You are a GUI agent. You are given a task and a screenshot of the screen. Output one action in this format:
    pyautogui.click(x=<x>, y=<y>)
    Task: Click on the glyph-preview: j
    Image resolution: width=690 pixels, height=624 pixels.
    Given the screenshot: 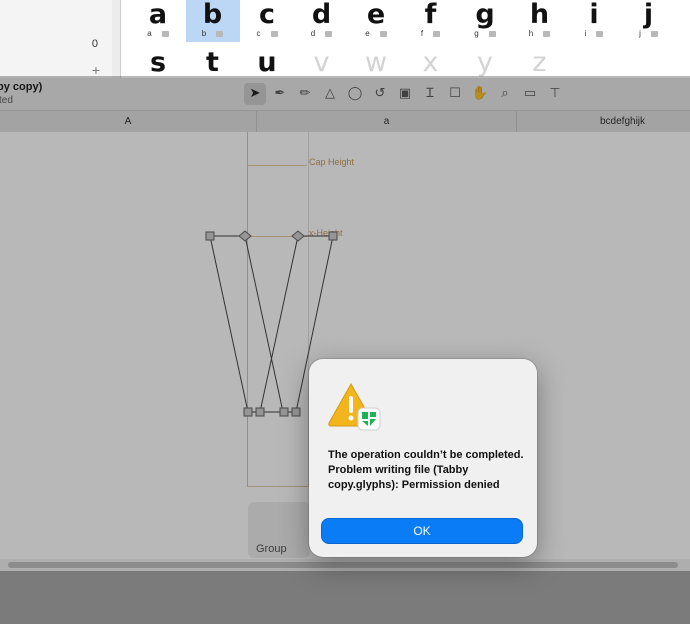 What is the action you would take?
    pyautogui.click(x=648, y=15)
    